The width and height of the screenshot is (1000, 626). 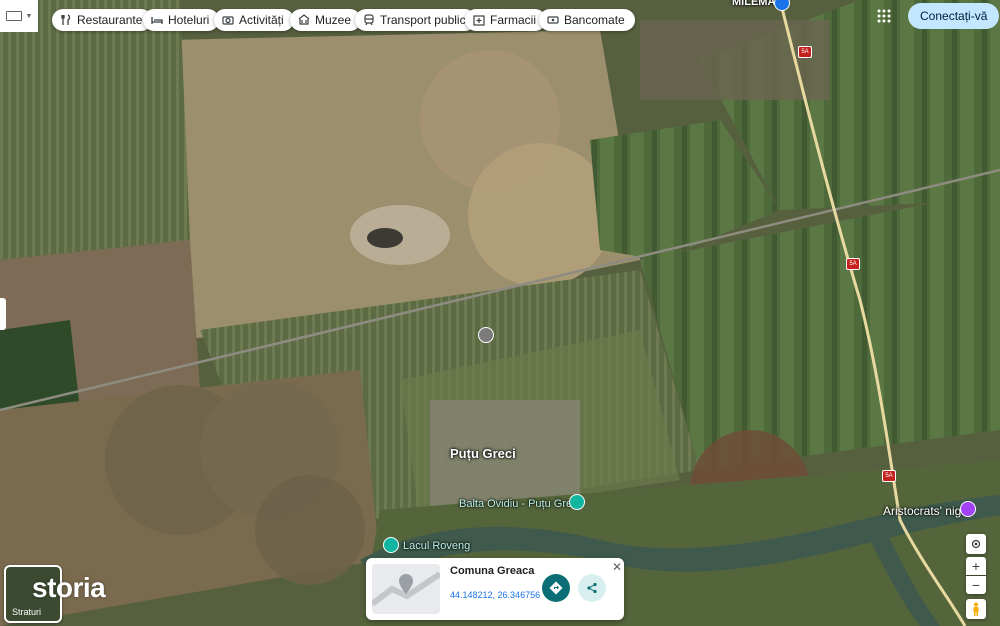 I want to click on chip-label: Farmacii, so click(x=513, y=20).